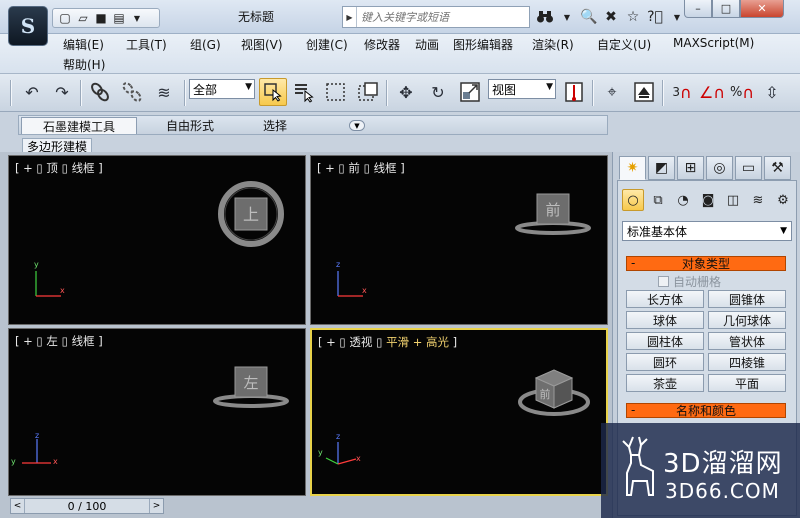  Describe the element at coordinates (250, 383) in the screenshot. I see `svg-text: 左` at that location.